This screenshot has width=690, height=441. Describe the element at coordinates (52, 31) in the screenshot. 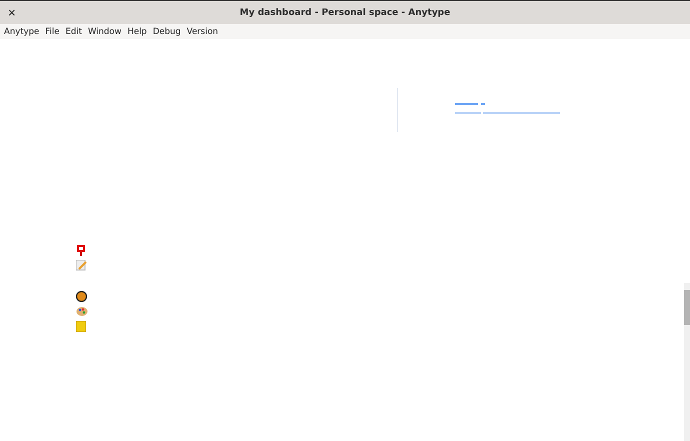

I see `menu-item: File` at that location.